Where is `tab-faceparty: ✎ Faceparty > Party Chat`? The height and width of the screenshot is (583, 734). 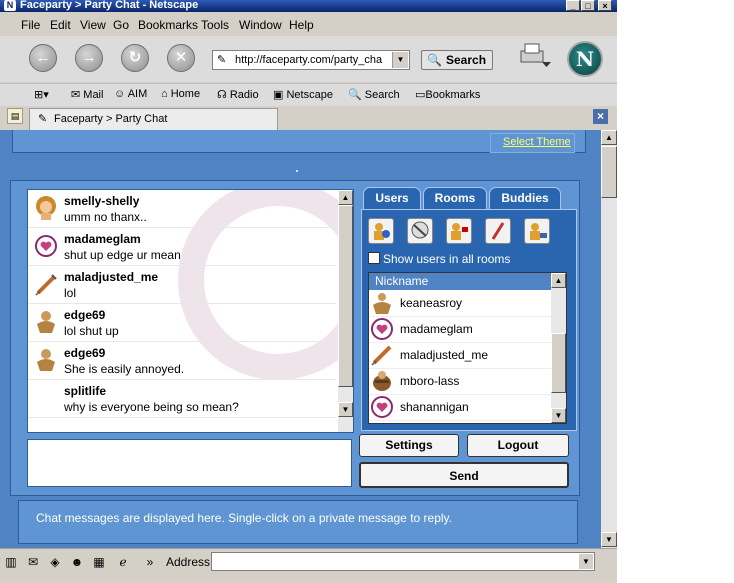
tab-faceparty: ✎ Faceparty > Party Chat is located at coordinates (153, 119).